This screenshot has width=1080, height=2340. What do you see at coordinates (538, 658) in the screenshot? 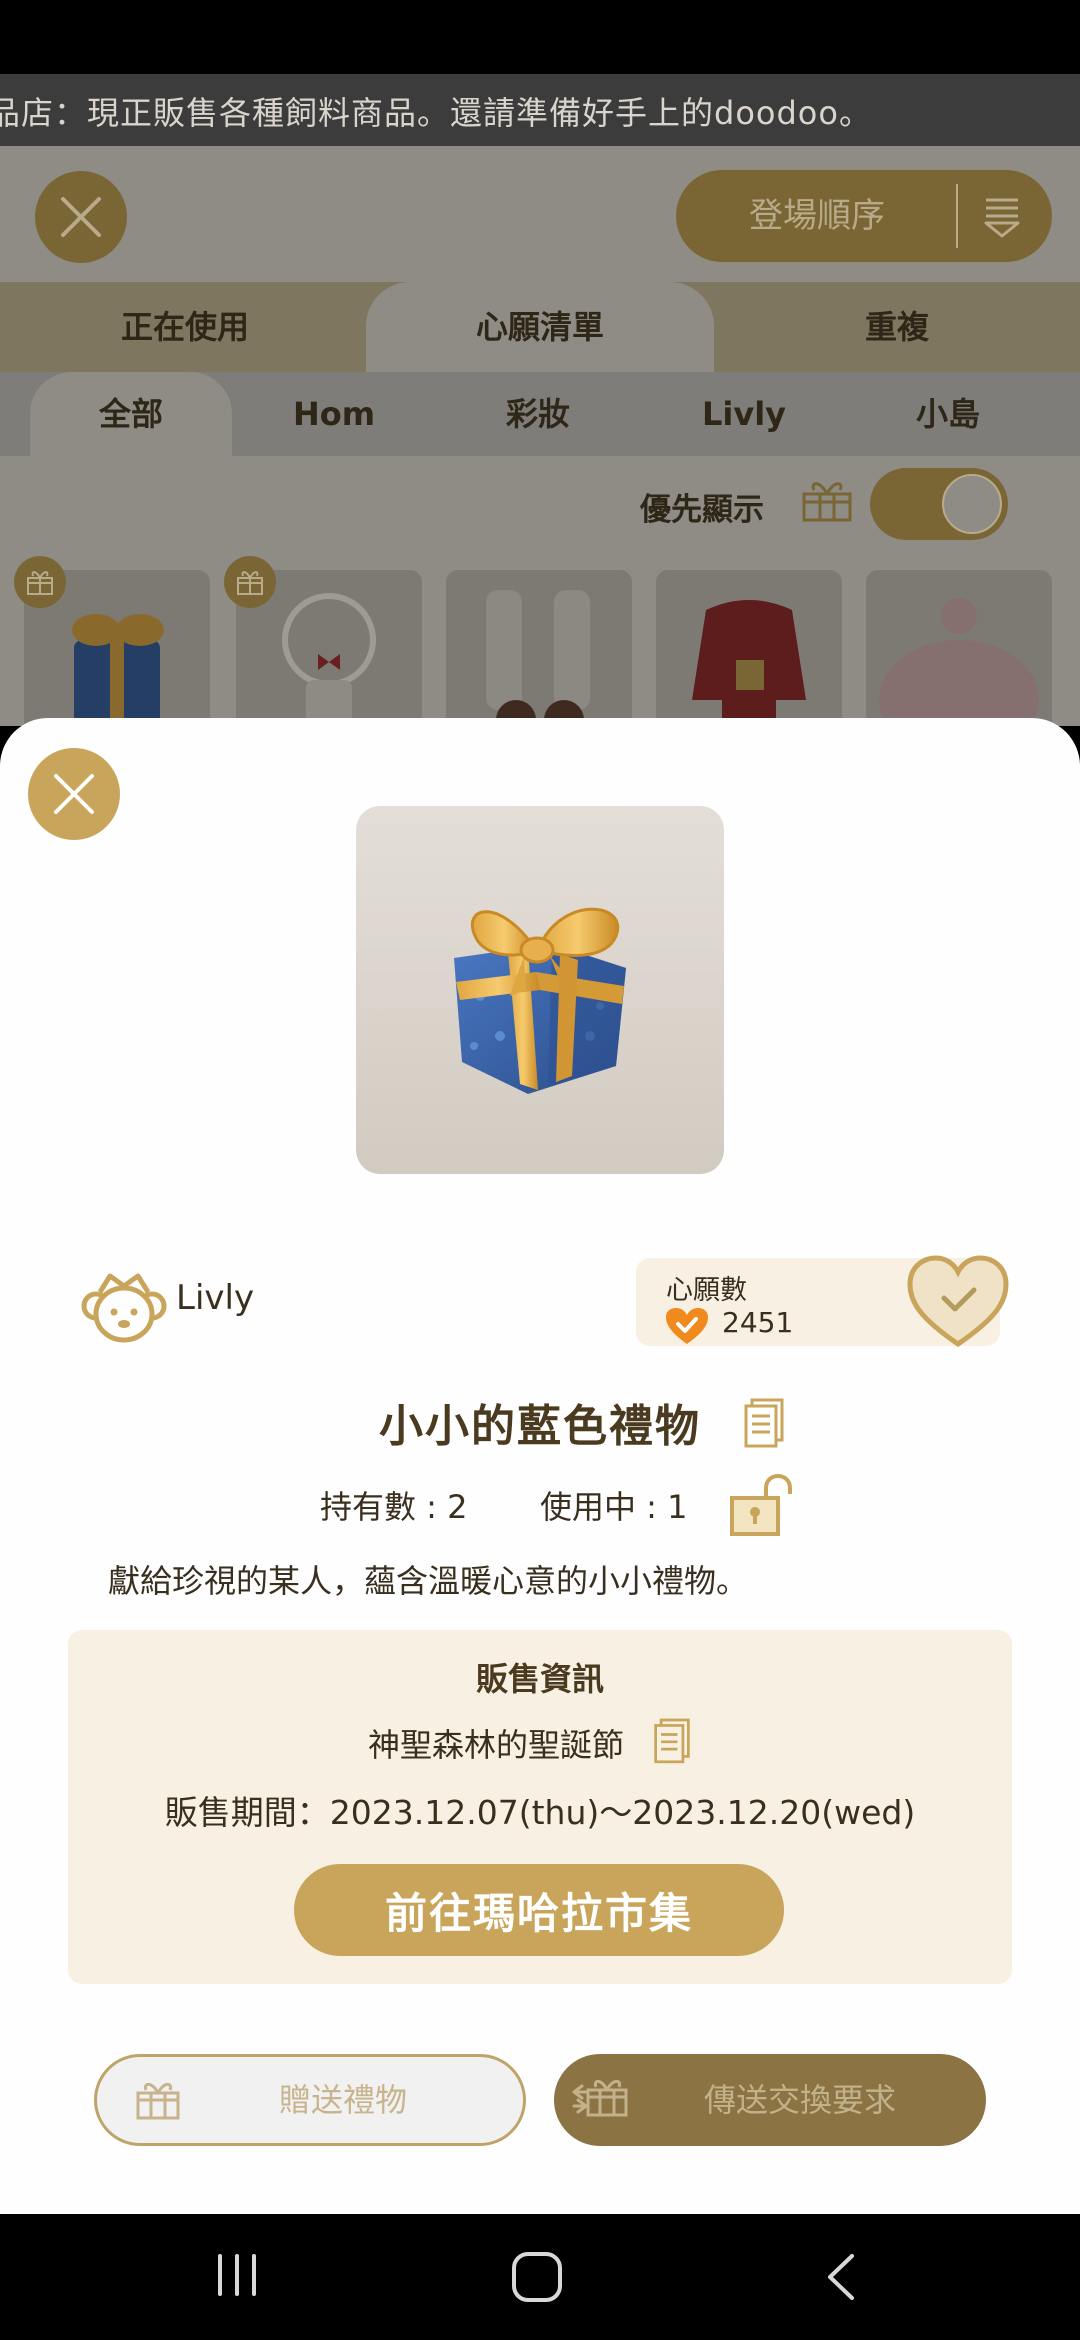
I see `socks-thumbnail` at bounding box center [538, 658].